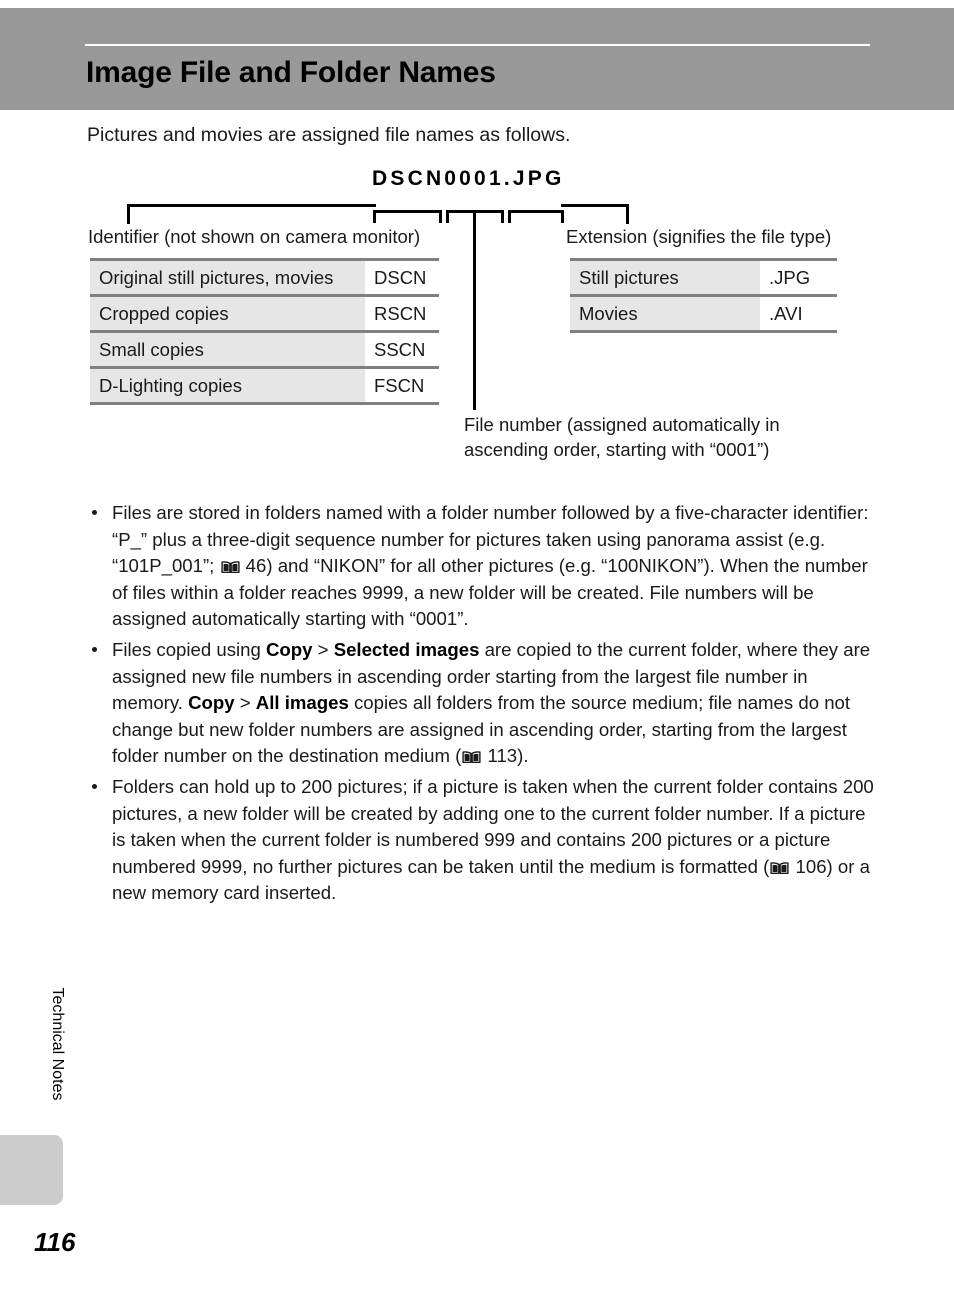  Describe the element at coordinates (627, 214) in the screenshot. I see `leader-extension-vertical` at that location.